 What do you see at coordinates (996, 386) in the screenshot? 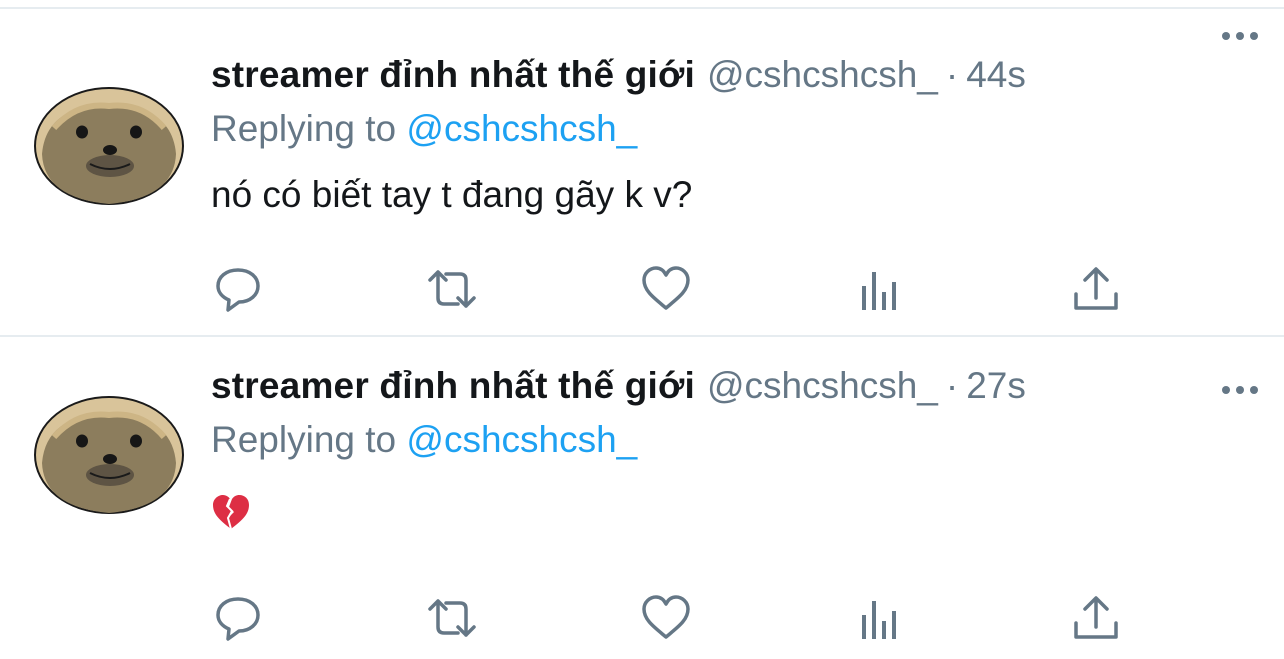
I see `timestamp: 27s` at bounding box center [996, 386].